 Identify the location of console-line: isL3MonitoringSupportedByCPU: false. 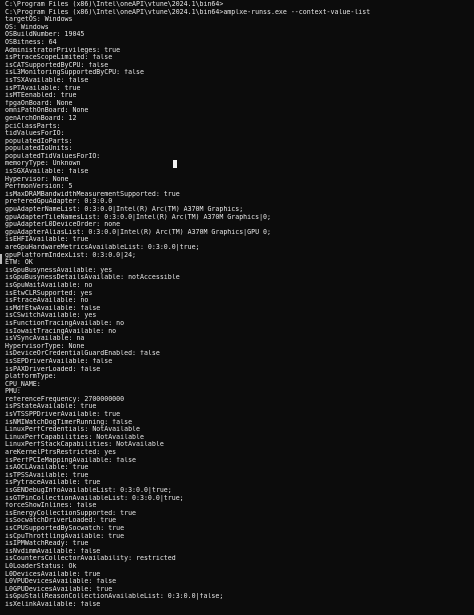
(74, 73).